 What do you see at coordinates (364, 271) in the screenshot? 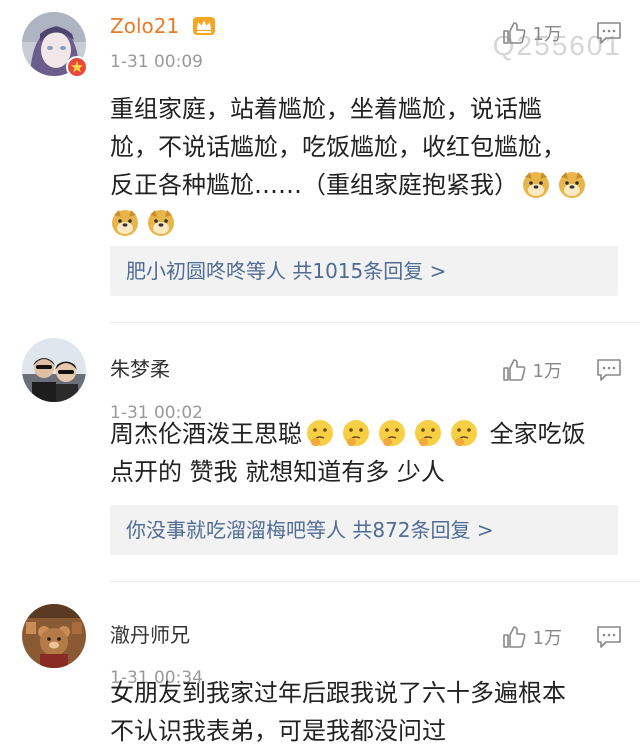
I see `replies-link: 肥小初圆咚咚等人 共1015条回复 >` at bounding box center [364, 271].